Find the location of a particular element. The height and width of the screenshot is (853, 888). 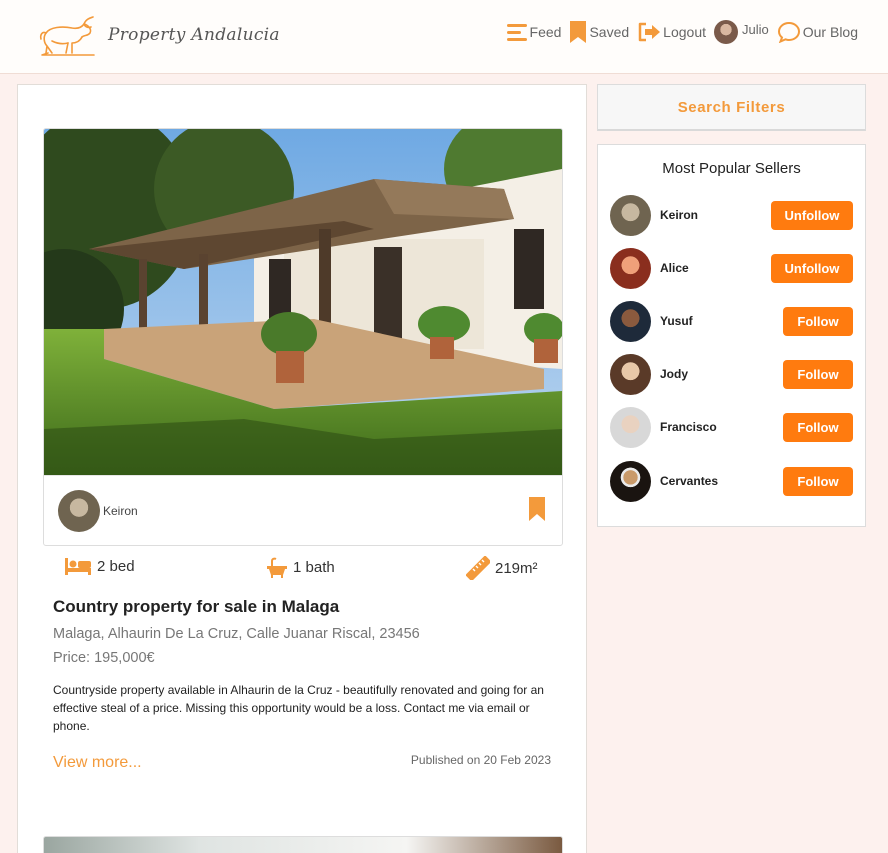

seller-row: Cervantes Follow is located at coordinates (732, 482).